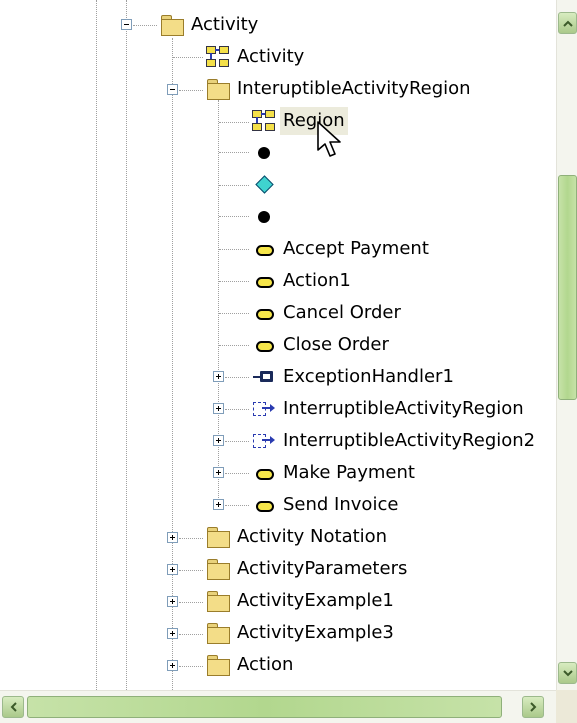 The height and width of the screenshot is (723, 577). I want to click on vertical-scroll-thumb, so click(567, 287).